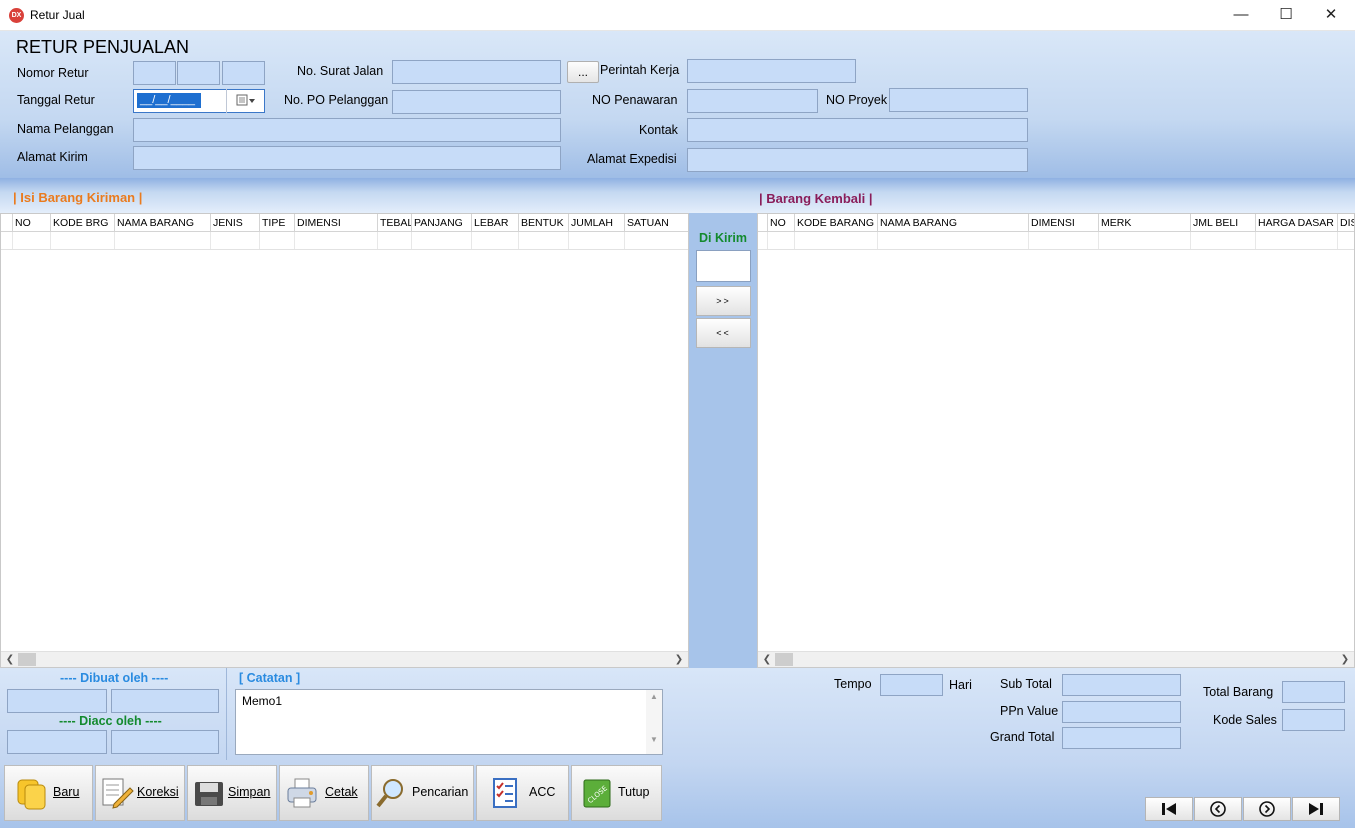  Describe the element at coordinates (654, 722) in the screenshot. I see `memo-scrollbar: ▲ ▼` at that location.